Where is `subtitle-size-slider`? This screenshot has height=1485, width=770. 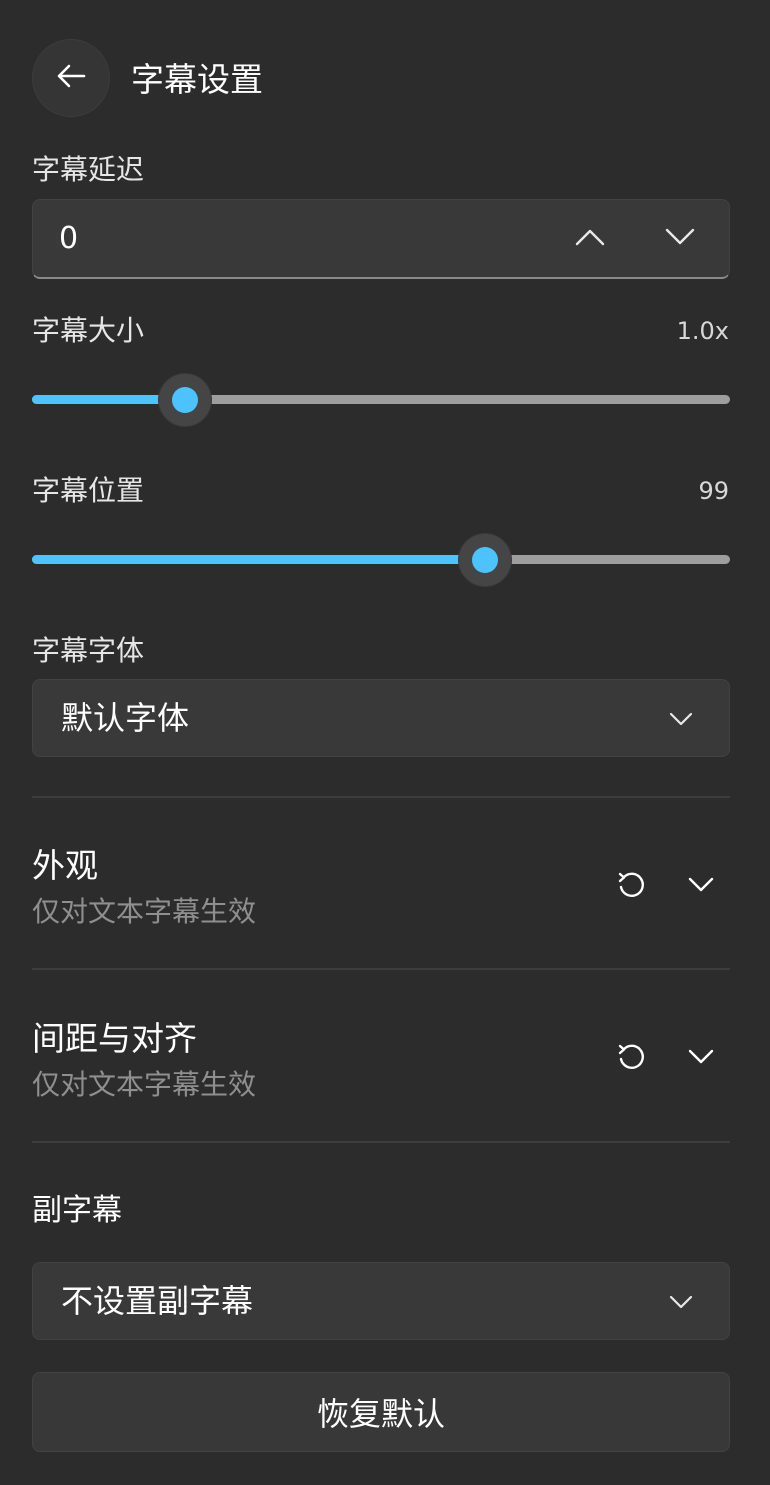
subtitle-size-slider is located at coordinates (381, 400).